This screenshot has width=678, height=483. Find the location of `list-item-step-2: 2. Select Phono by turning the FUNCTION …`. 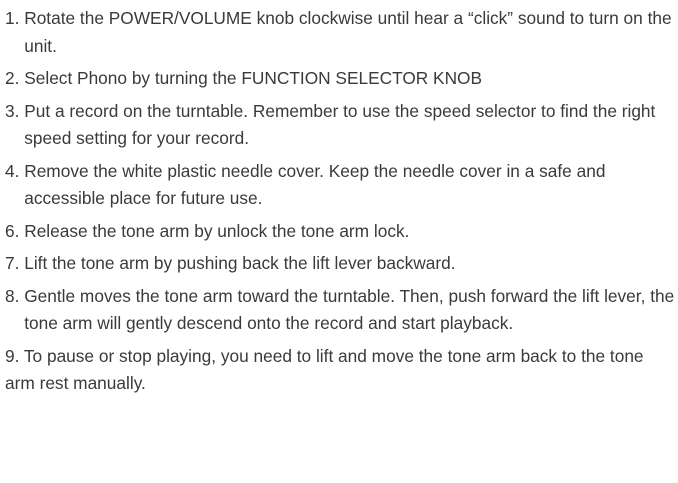

list-item-step-2: 2. Select Phono by turning the FUNCTION … is located at coordinates (341, 79).